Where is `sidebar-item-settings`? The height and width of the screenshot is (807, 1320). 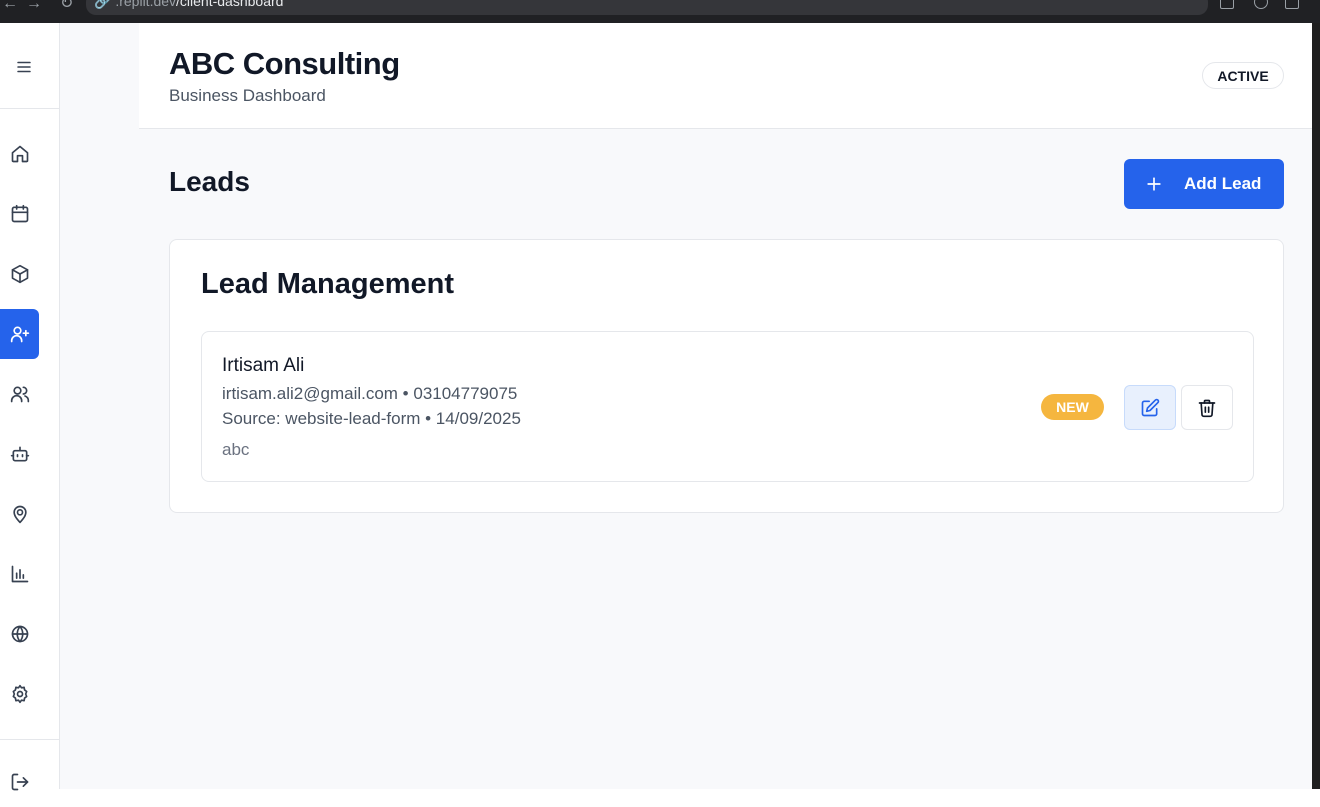
sidebar-item-settings is located at coordinates (19, 694).